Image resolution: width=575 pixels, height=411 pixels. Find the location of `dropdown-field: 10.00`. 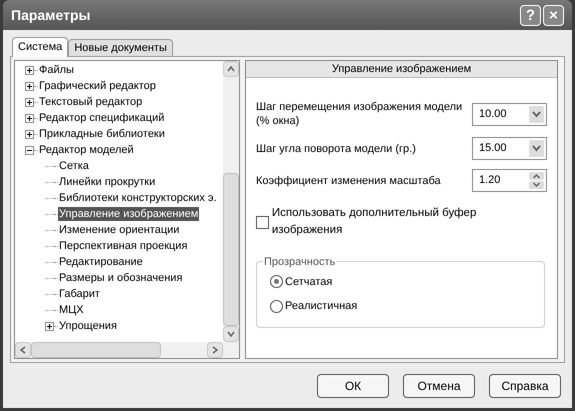

dropdown-field: 10.00 is located at coordinates (509, 114).